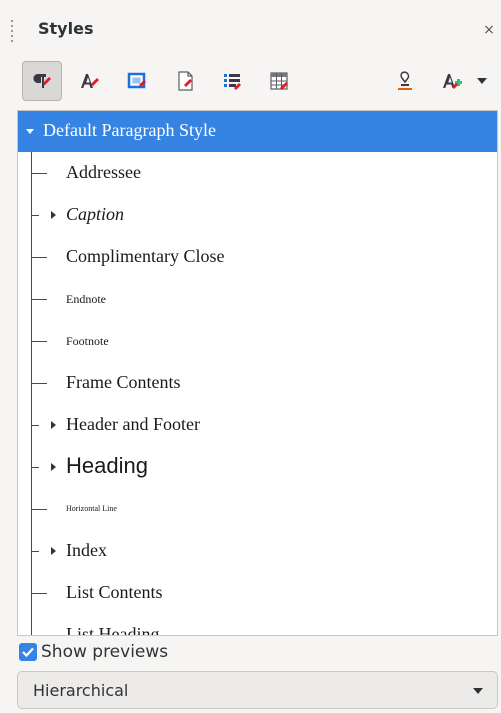 This screenshot has height=713, width=501. I want to click on table-styles-button, so click(279, 81).